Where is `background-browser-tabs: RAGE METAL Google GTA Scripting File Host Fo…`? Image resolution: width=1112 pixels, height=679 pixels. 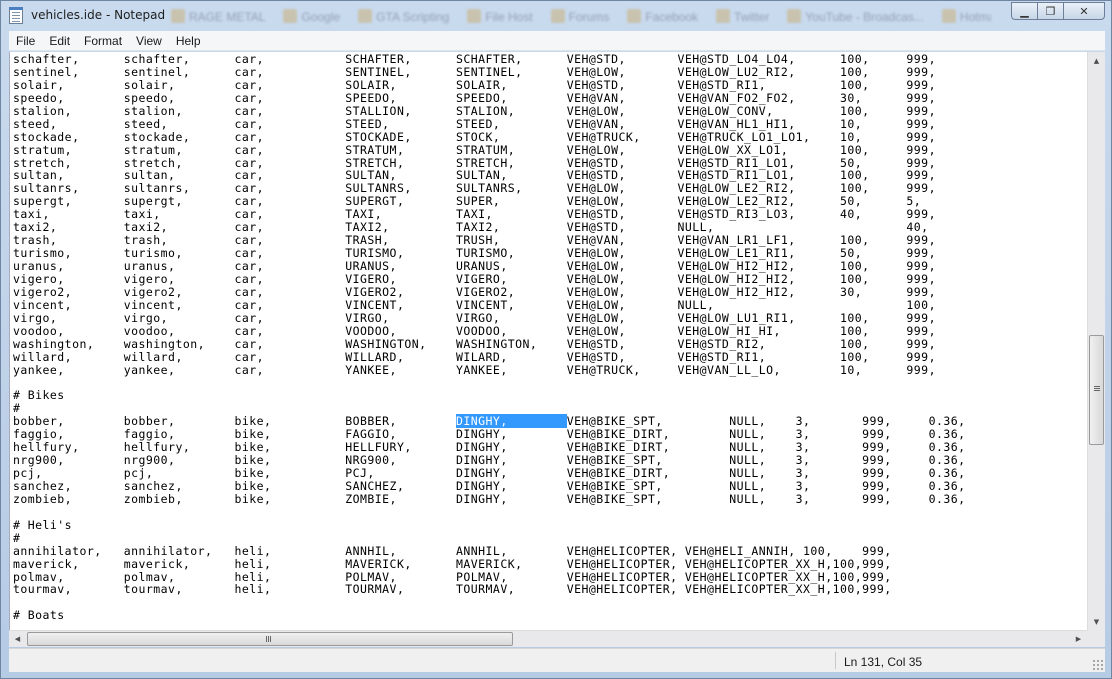
background-browser-tabs: RAGE METAL Google GTA Scripting File Host Fo… is located at coordinates (581, 17).